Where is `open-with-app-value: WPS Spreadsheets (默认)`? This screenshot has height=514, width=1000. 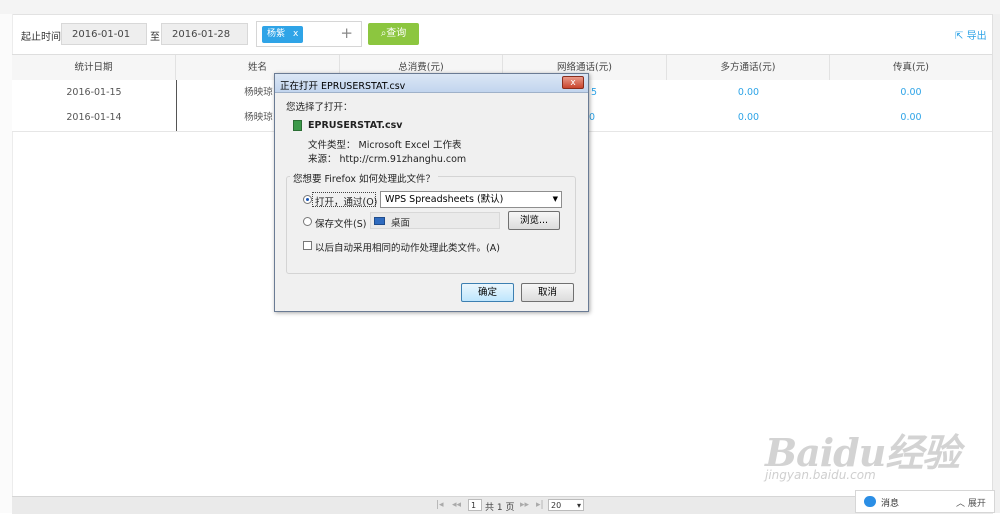
open-with-app-value: WPS Spreadsheets (默认) is located at coordinates (444, 199).